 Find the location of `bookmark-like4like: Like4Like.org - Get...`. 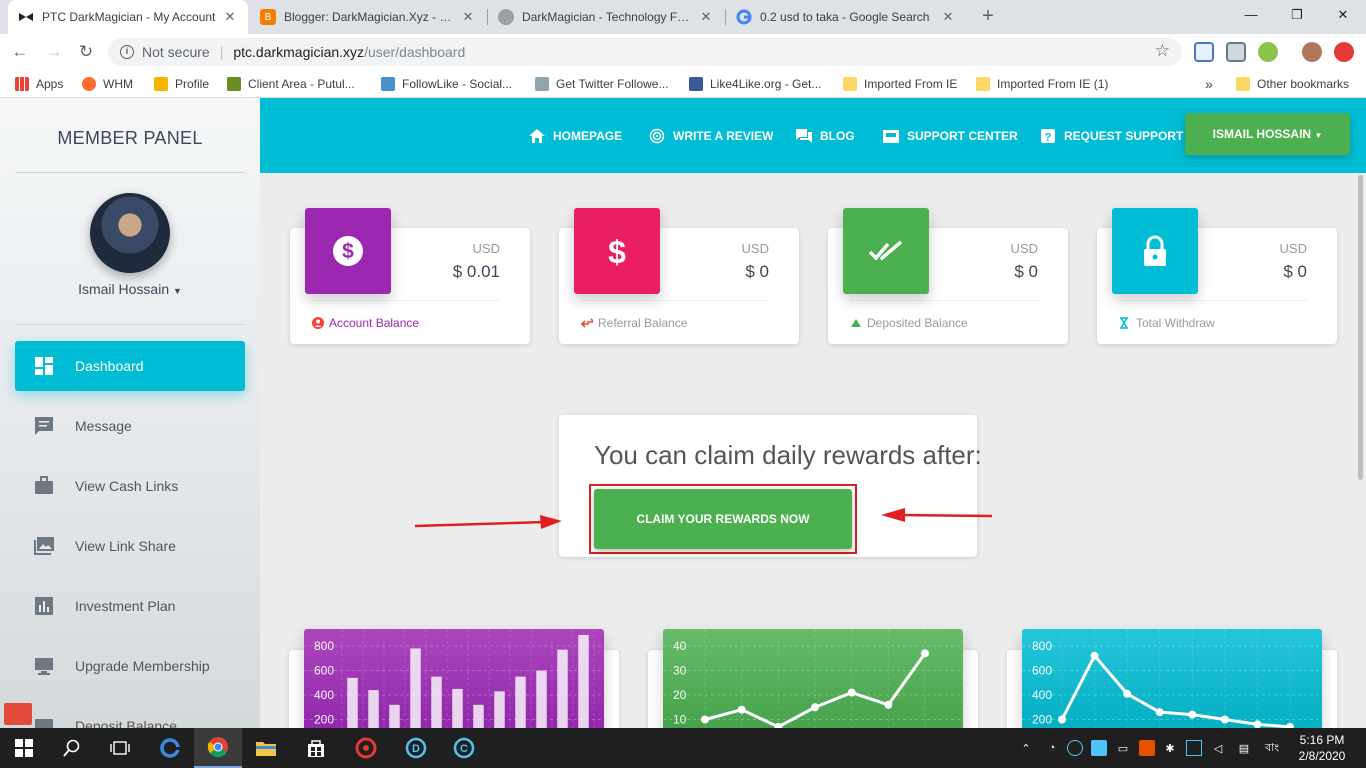

bookmark-like4like: Like4Like.org - Get... is located at coordinates (755, 84).